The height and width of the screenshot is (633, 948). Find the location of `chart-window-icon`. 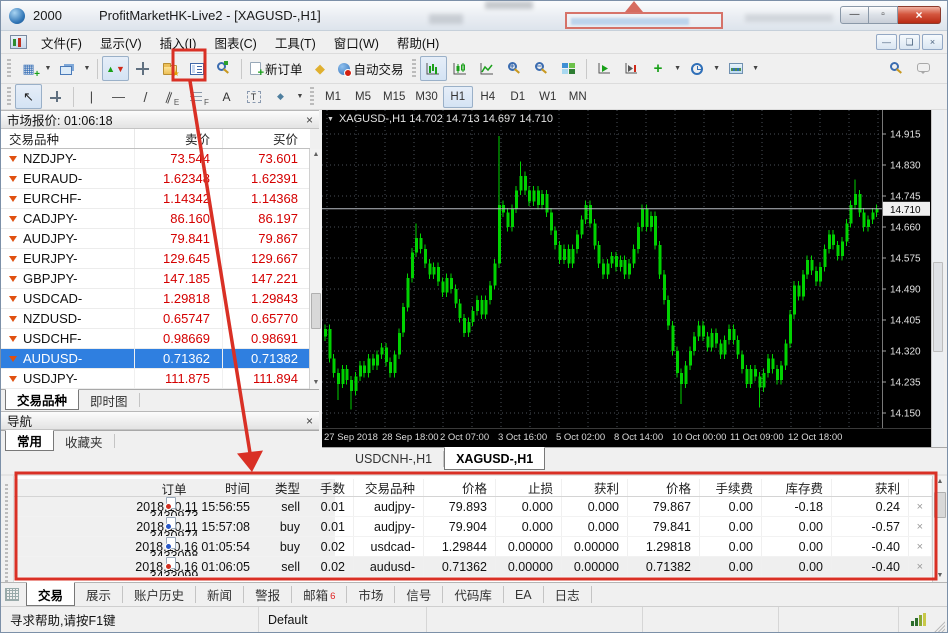

chart-window-icon is located at coordinates (18, 42).